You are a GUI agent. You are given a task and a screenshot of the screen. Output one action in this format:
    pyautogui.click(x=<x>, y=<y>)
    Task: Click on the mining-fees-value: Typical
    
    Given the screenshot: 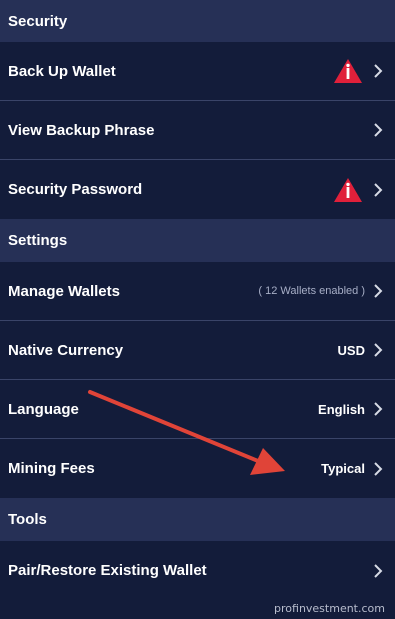 What is the action you would take?
    pyautogui.click(x=343, y=468)
    